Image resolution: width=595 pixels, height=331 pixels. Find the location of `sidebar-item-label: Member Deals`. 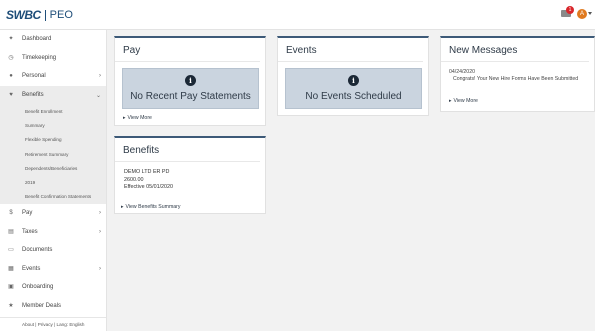

sidebar-item-label: Member Deals is located at coordinates (42, 305).